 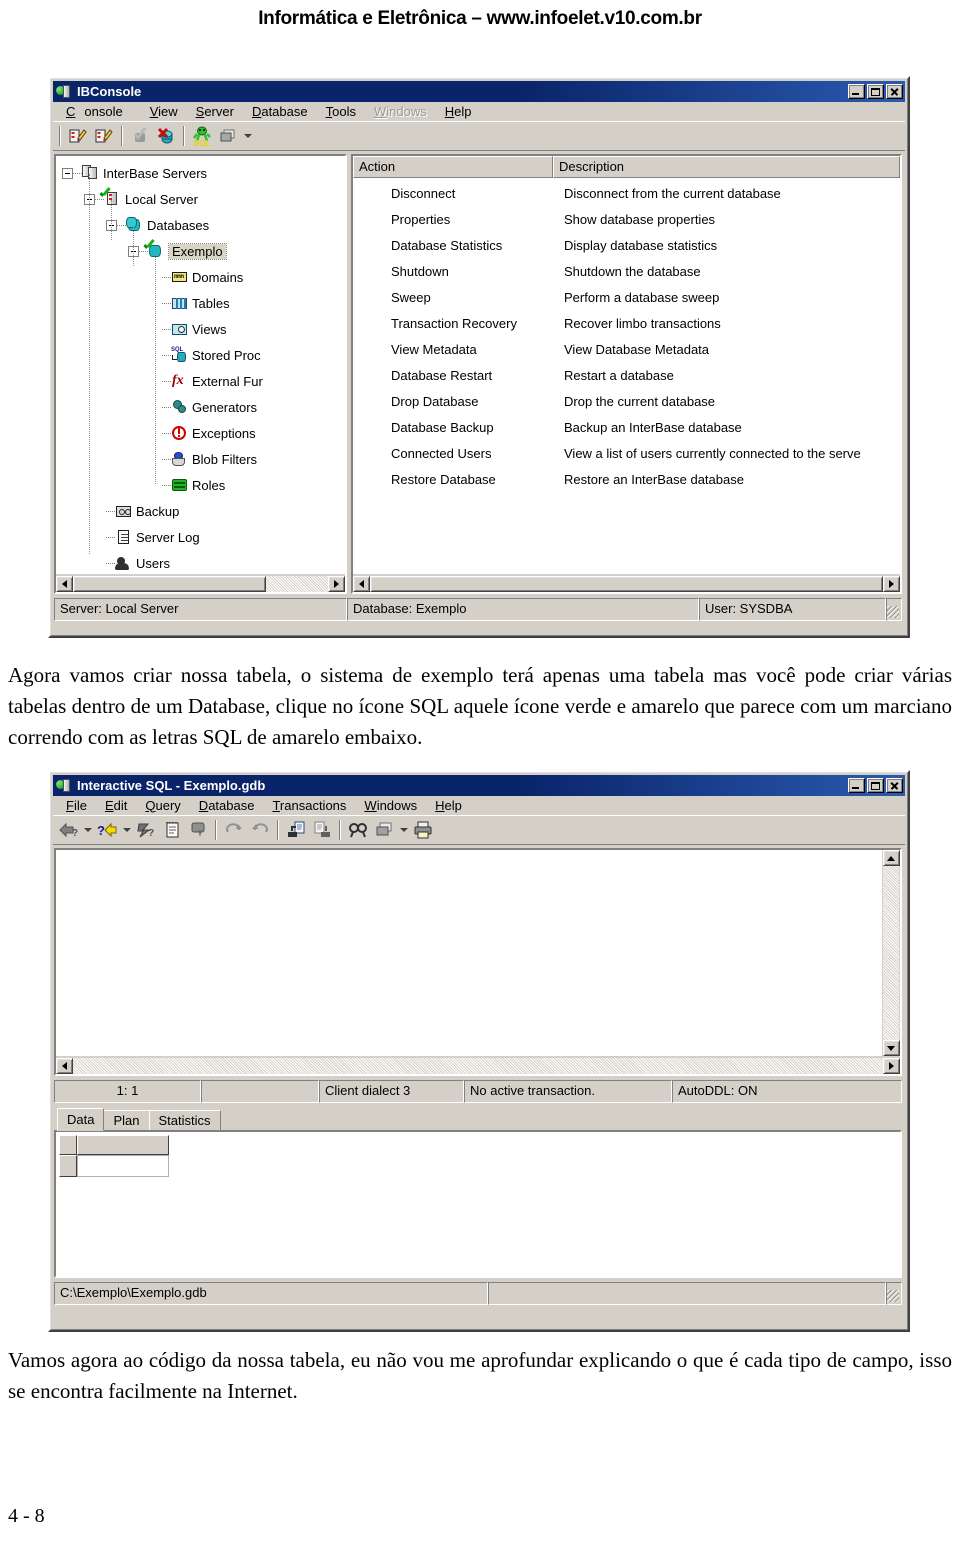 What do you see at coordinates (138, 562) in the screenshot?
I see `tree-item-users: Users` at bounding box center [138, 562].